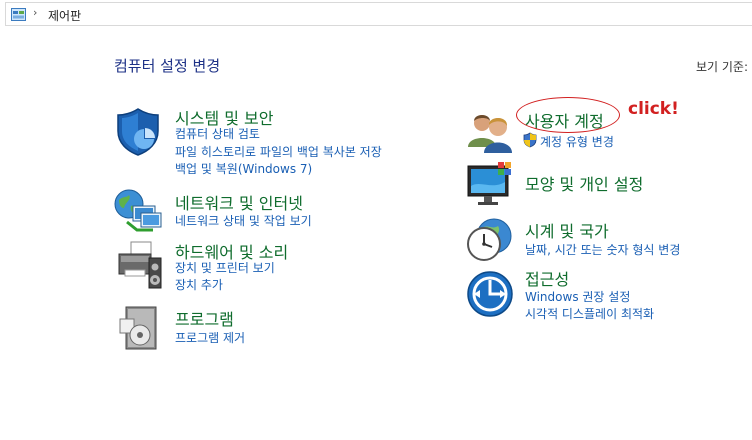 The image size is (752, 440). I want to click on annotation-highlight-ellipse, so click(568, 115).